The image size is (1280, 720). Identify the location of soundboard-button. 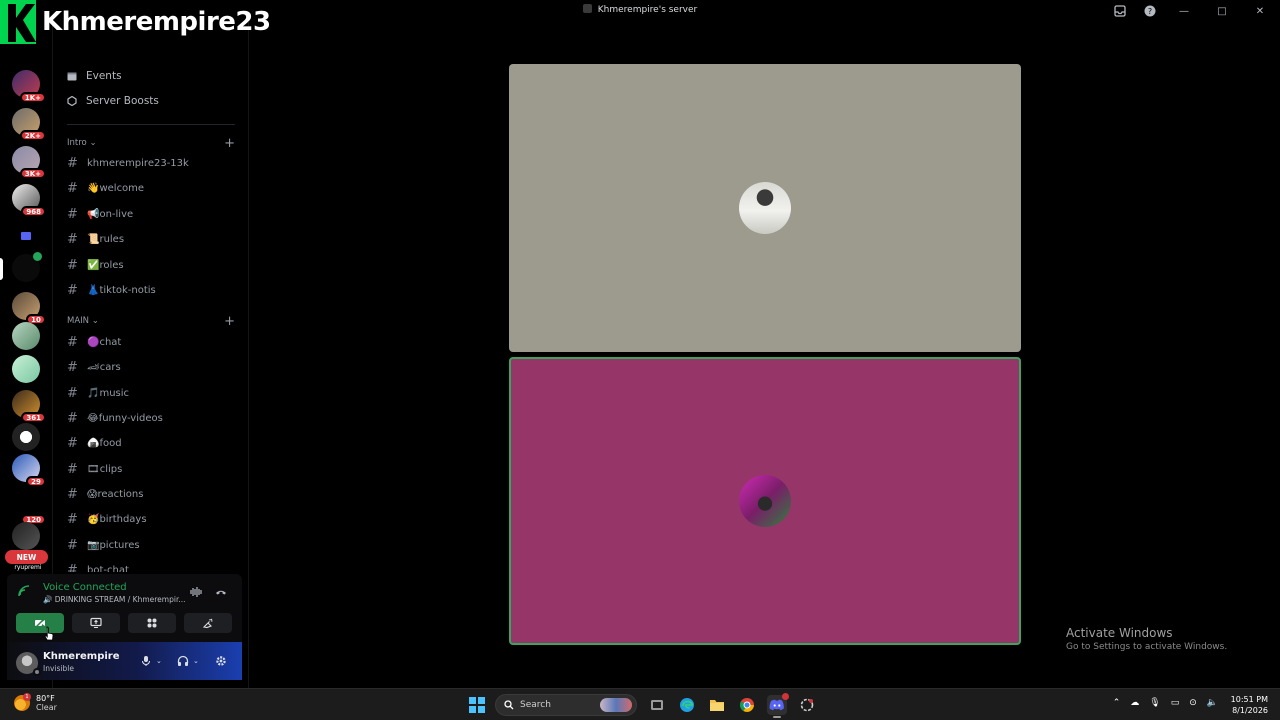
(208, 623).